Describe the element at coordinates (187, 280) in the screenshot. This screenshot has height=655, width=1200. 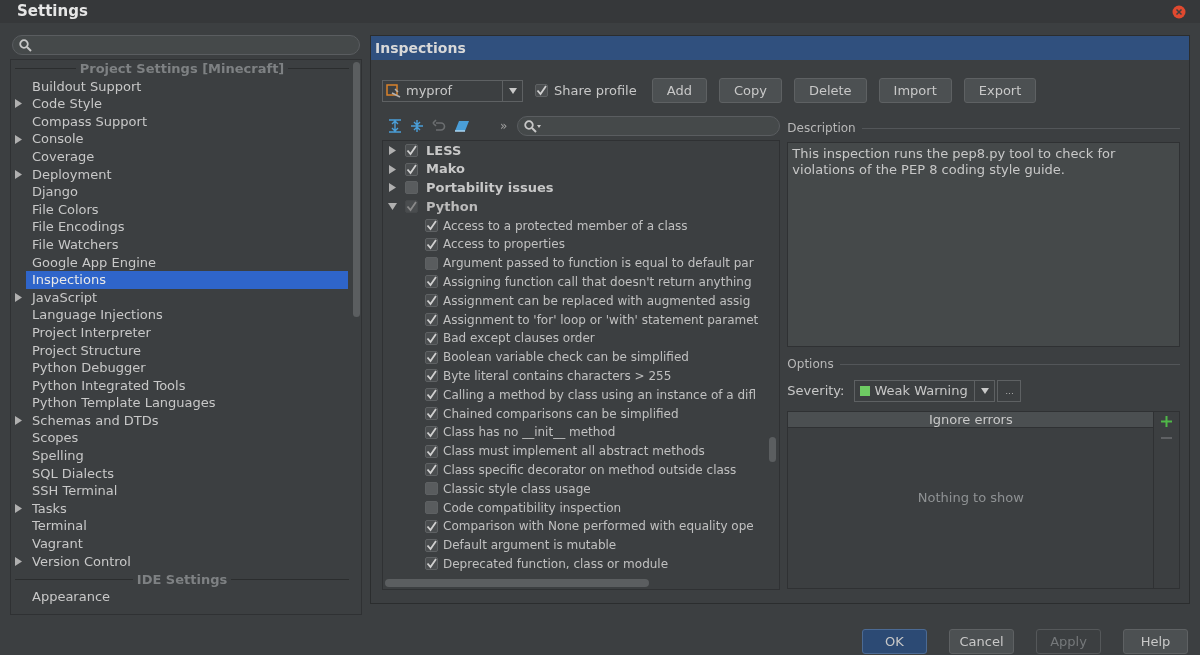
I see `settings-item: Inspections` at that location.